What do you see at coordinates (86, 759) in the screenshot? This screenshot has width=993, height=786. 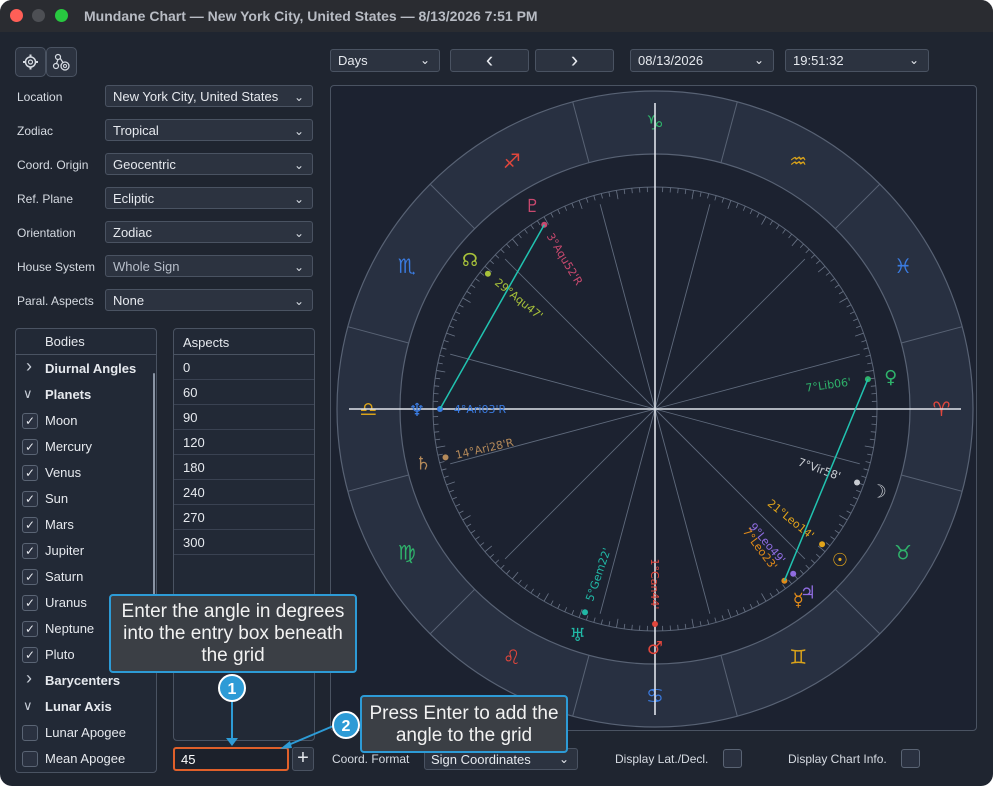 I see `bodies-item-mean-apogee: Mean Apogee` at bounding box center [86, 759].